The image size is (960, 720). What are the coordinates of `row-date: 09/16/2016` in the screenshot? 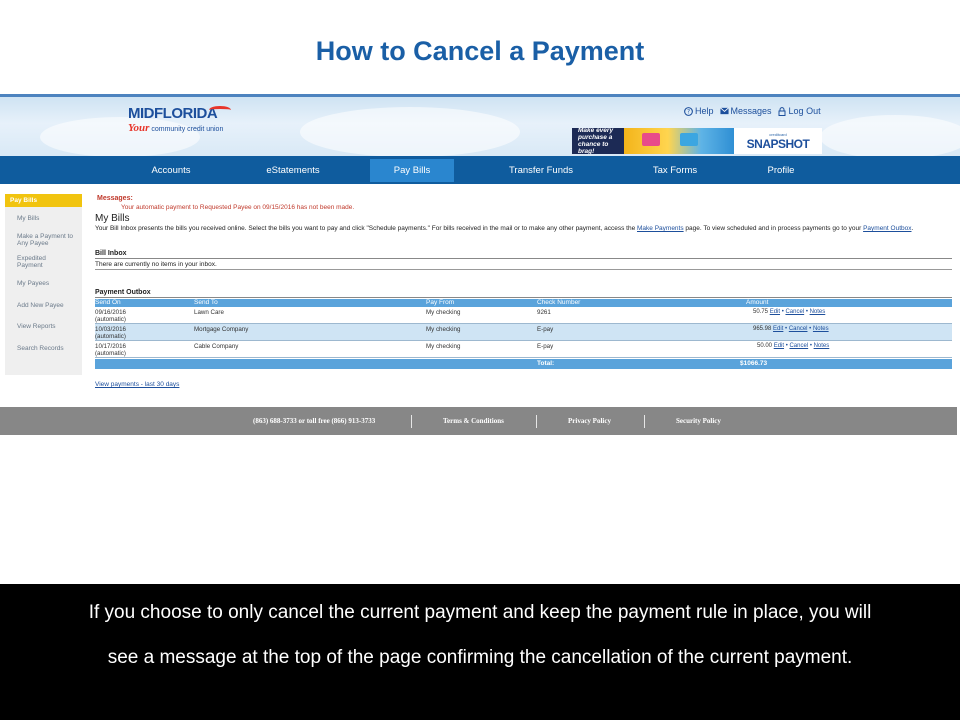 It's located at (110, 312).